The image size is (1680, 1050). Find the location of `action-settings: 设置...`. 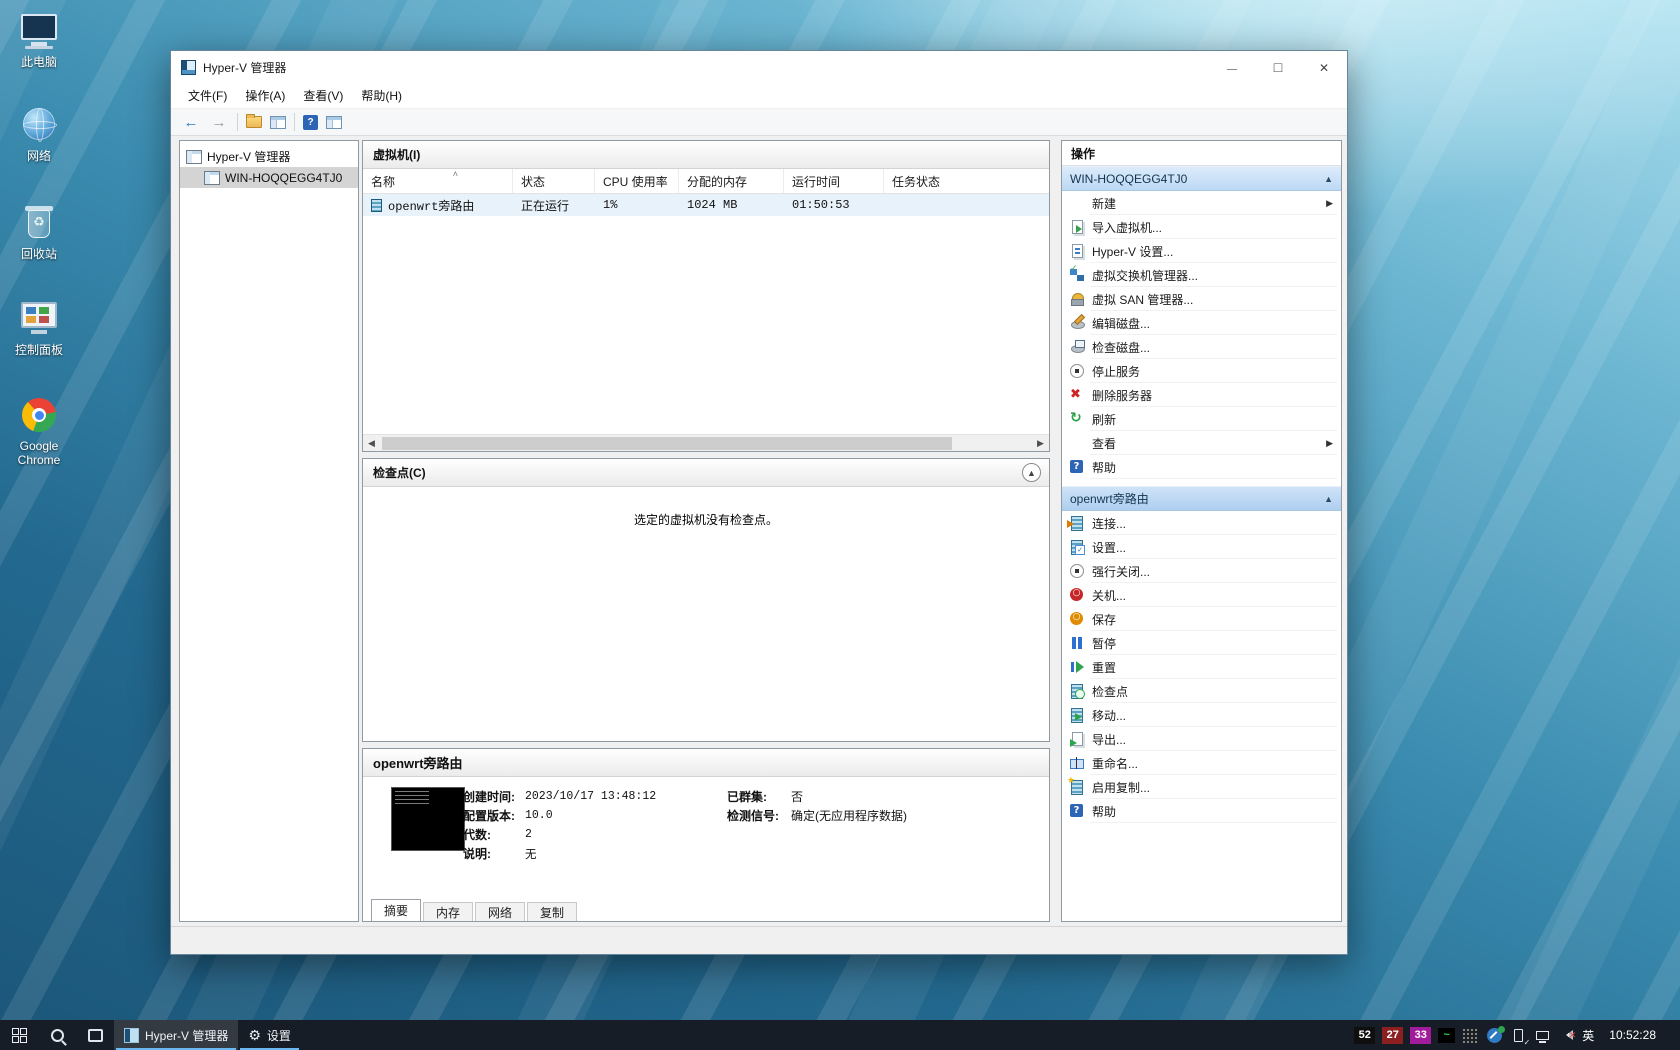

action-settings: 设置... is located at coordinates (1201, 547).